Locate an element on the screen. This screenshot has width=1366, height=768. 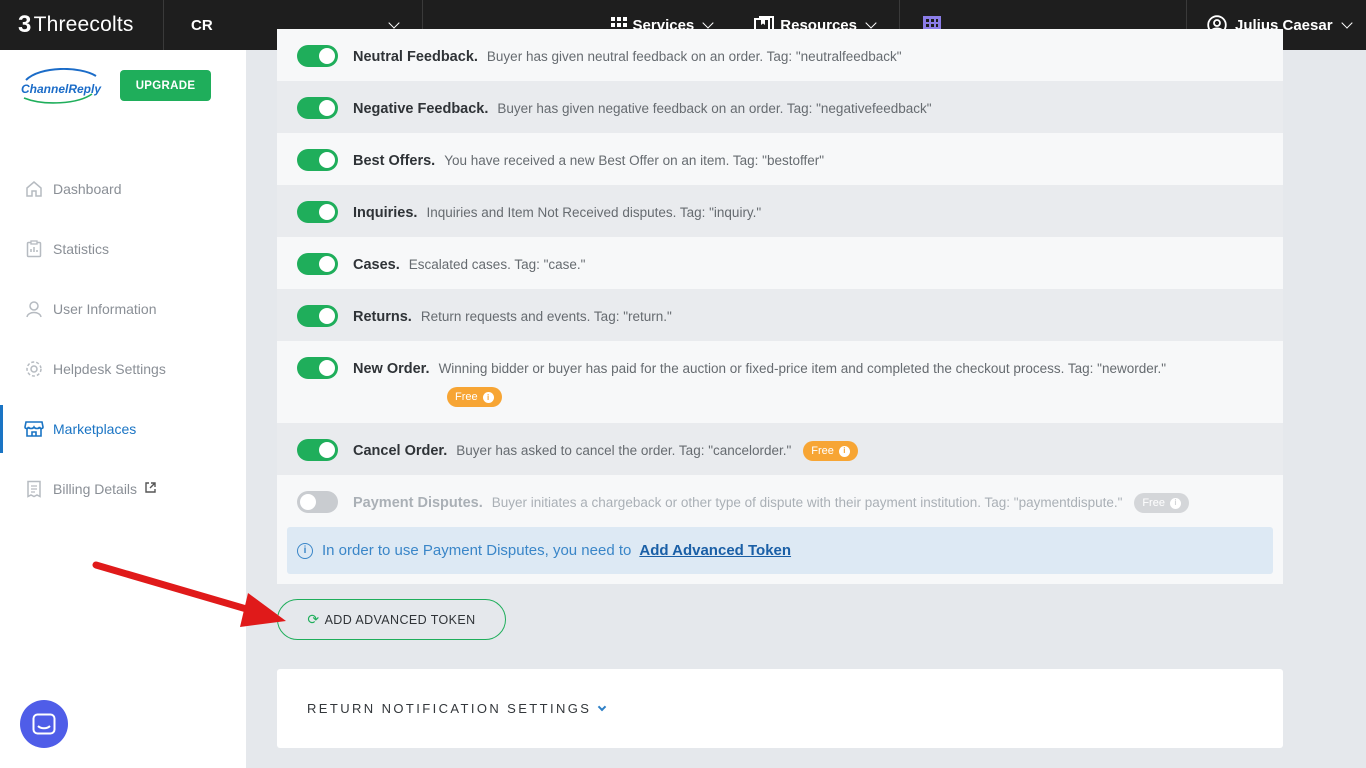
row-description: Escalated cases. Tag: "case." is located at coordinates (497, 264).